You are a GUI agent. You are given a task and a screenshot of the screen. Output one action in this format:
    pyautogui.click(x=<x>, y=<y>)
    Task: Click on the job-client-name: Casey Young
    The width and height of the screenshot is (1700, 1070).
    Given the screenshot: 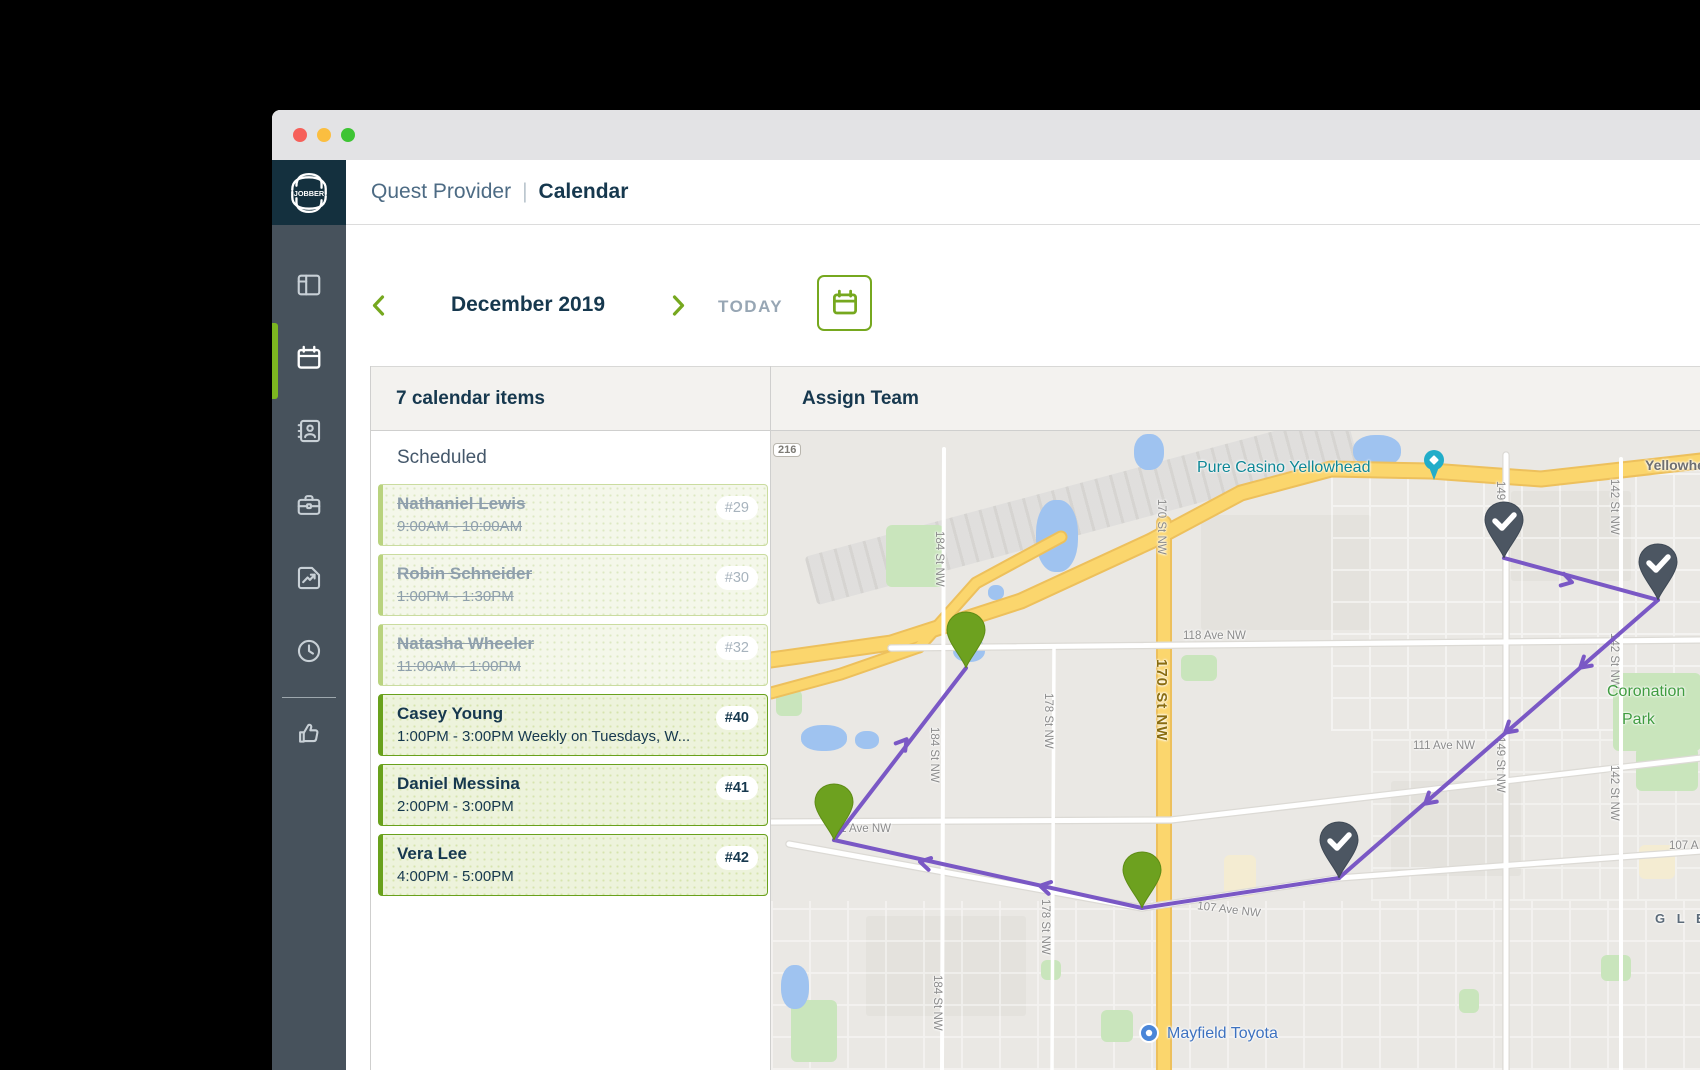 What is the action you would take?
    pyautogui.click(x=450, y=713)
    